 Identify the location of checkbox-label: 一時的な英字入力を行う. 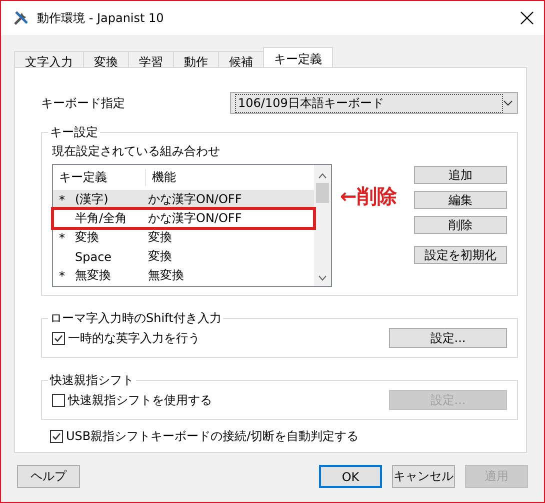
(134, 338).